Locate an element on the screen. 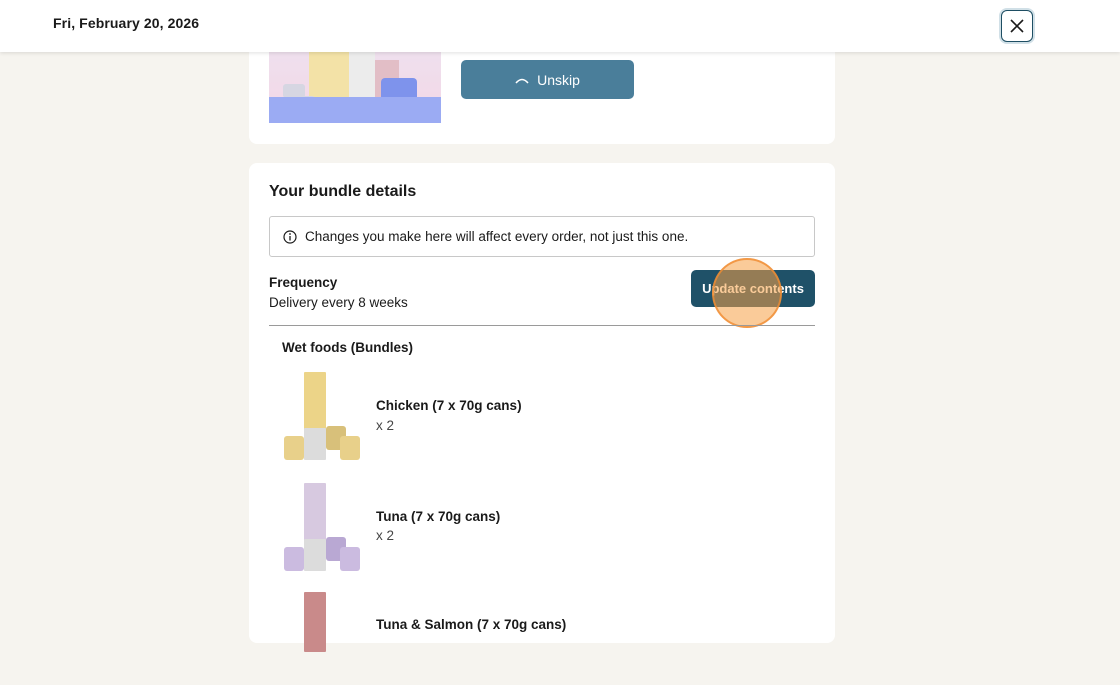 The width and height of the screenshot is (1120, 685). item-name: Tuna & Salmon (7 x 70g cans) is located at coordinates (471, 624).